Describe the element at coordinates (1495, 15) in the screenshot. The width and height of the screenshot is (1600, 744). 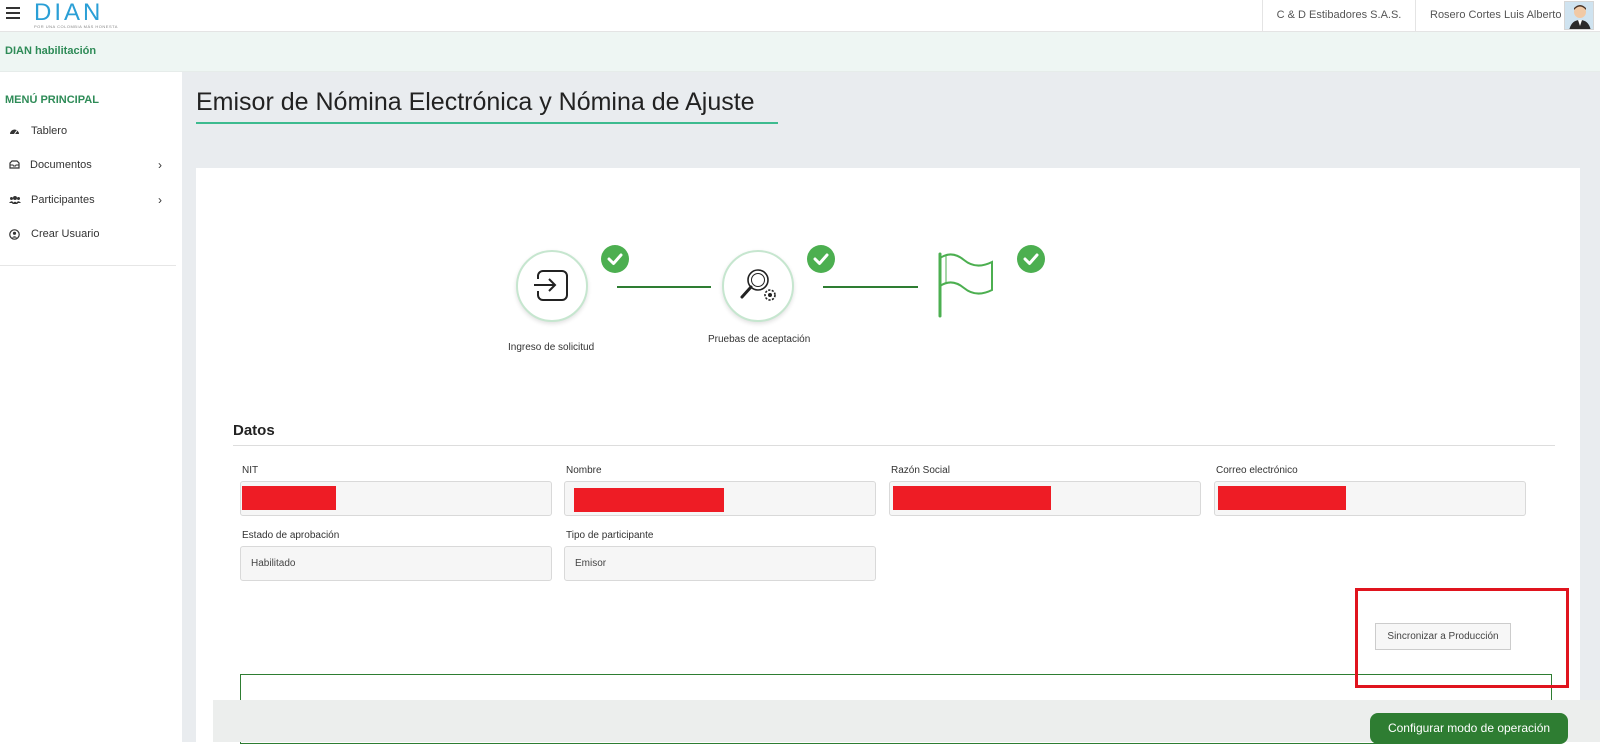
I see `user-name: Rosero Cortes Luis Alberto` at that location.